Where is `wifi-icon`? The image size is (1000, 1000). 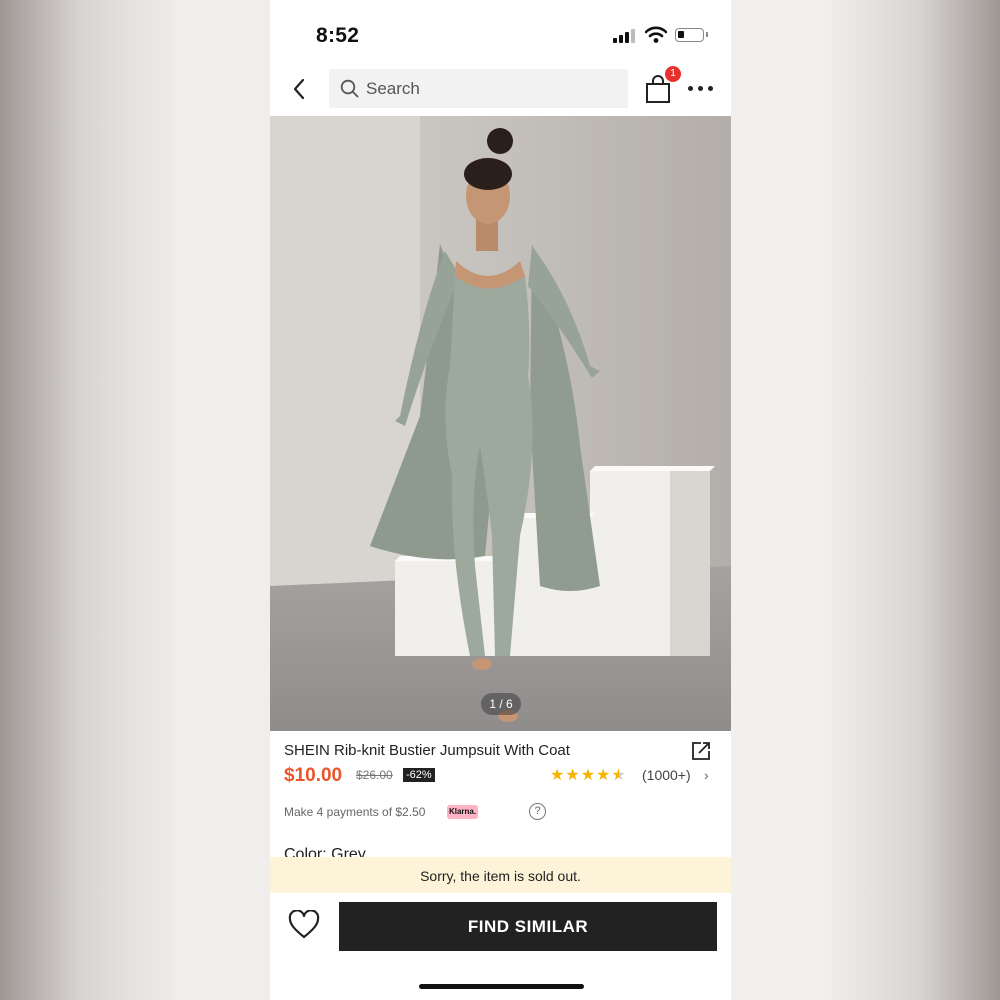 wifi-icon is located at coordinates (656, 34).